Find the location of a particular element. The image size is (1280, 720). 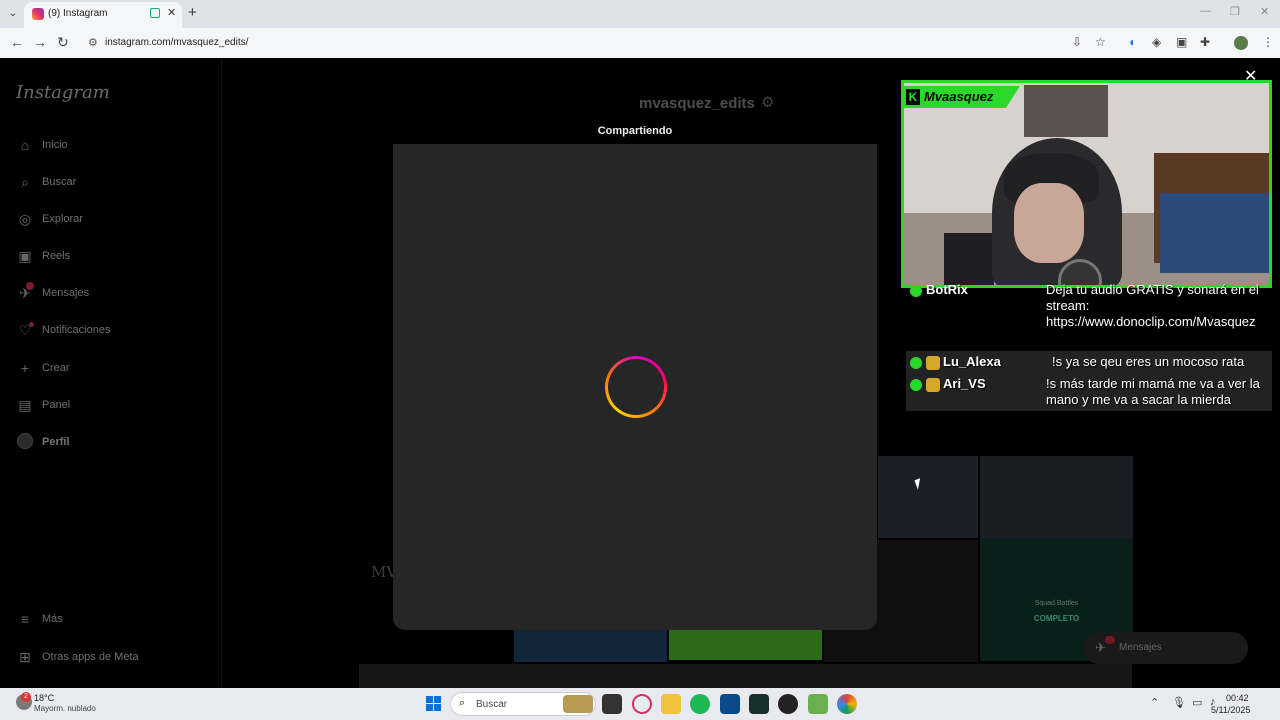

sidebar-item-label: Crear is located at coordinates (56, 368).